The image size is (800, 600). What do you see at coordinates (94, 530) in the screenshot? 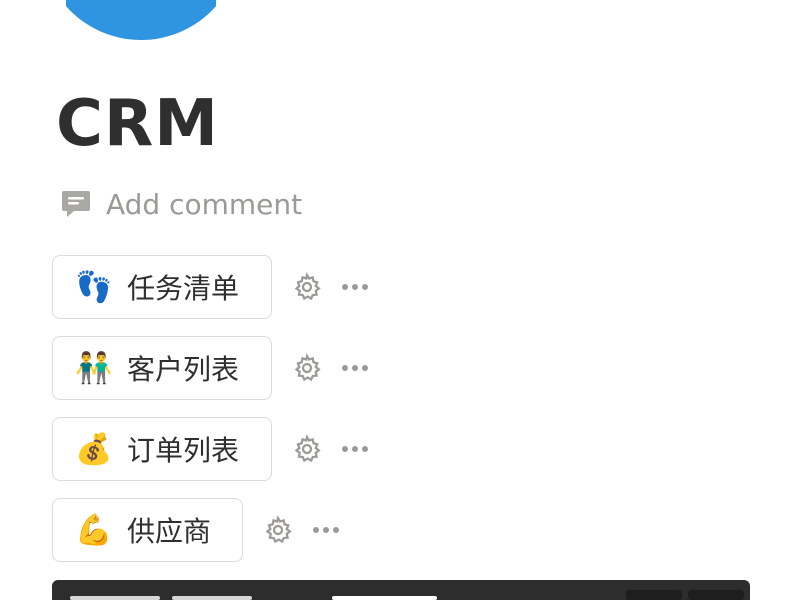
I see `flexed-biceps-icon: 💪` at bounding box center [94, 530].